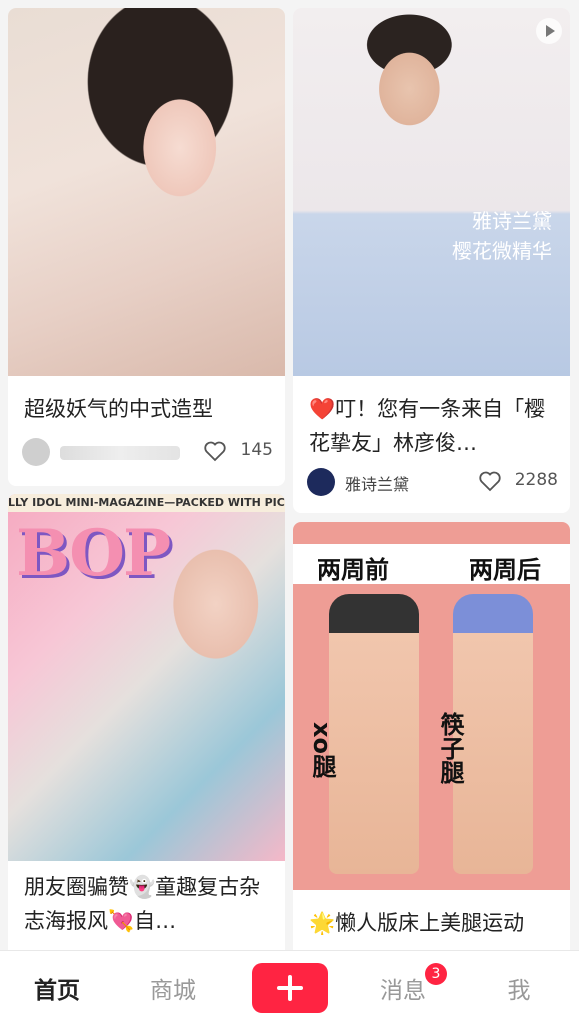 The height and width of the screenshot is (1025, 579). Describe the element at coordinates (120, 453) in the screenshot. I see `blurred-author-name` at that location.